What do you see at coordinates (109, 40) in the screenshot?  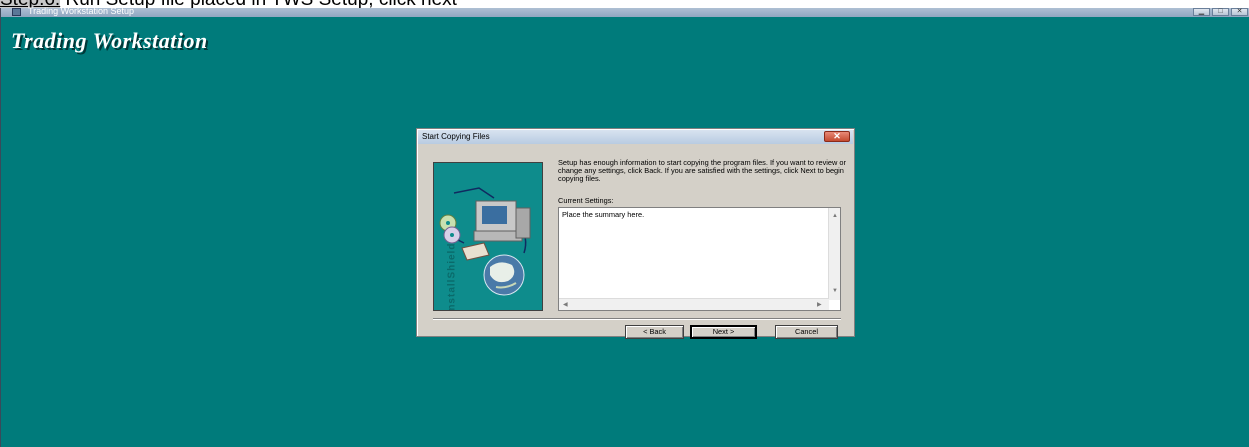 I see `brand-title: Trading Workstation` at bounding box center [109, 40].